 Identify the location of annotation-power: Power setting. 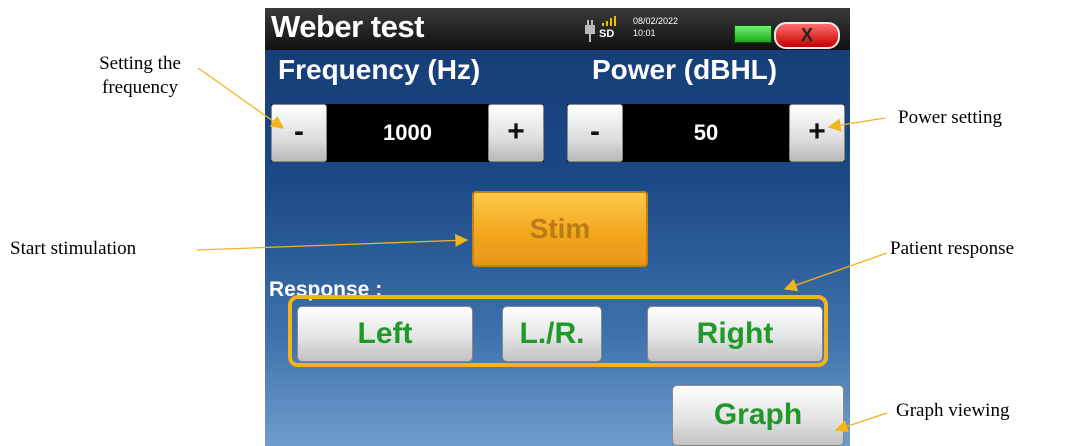
(950, 117).